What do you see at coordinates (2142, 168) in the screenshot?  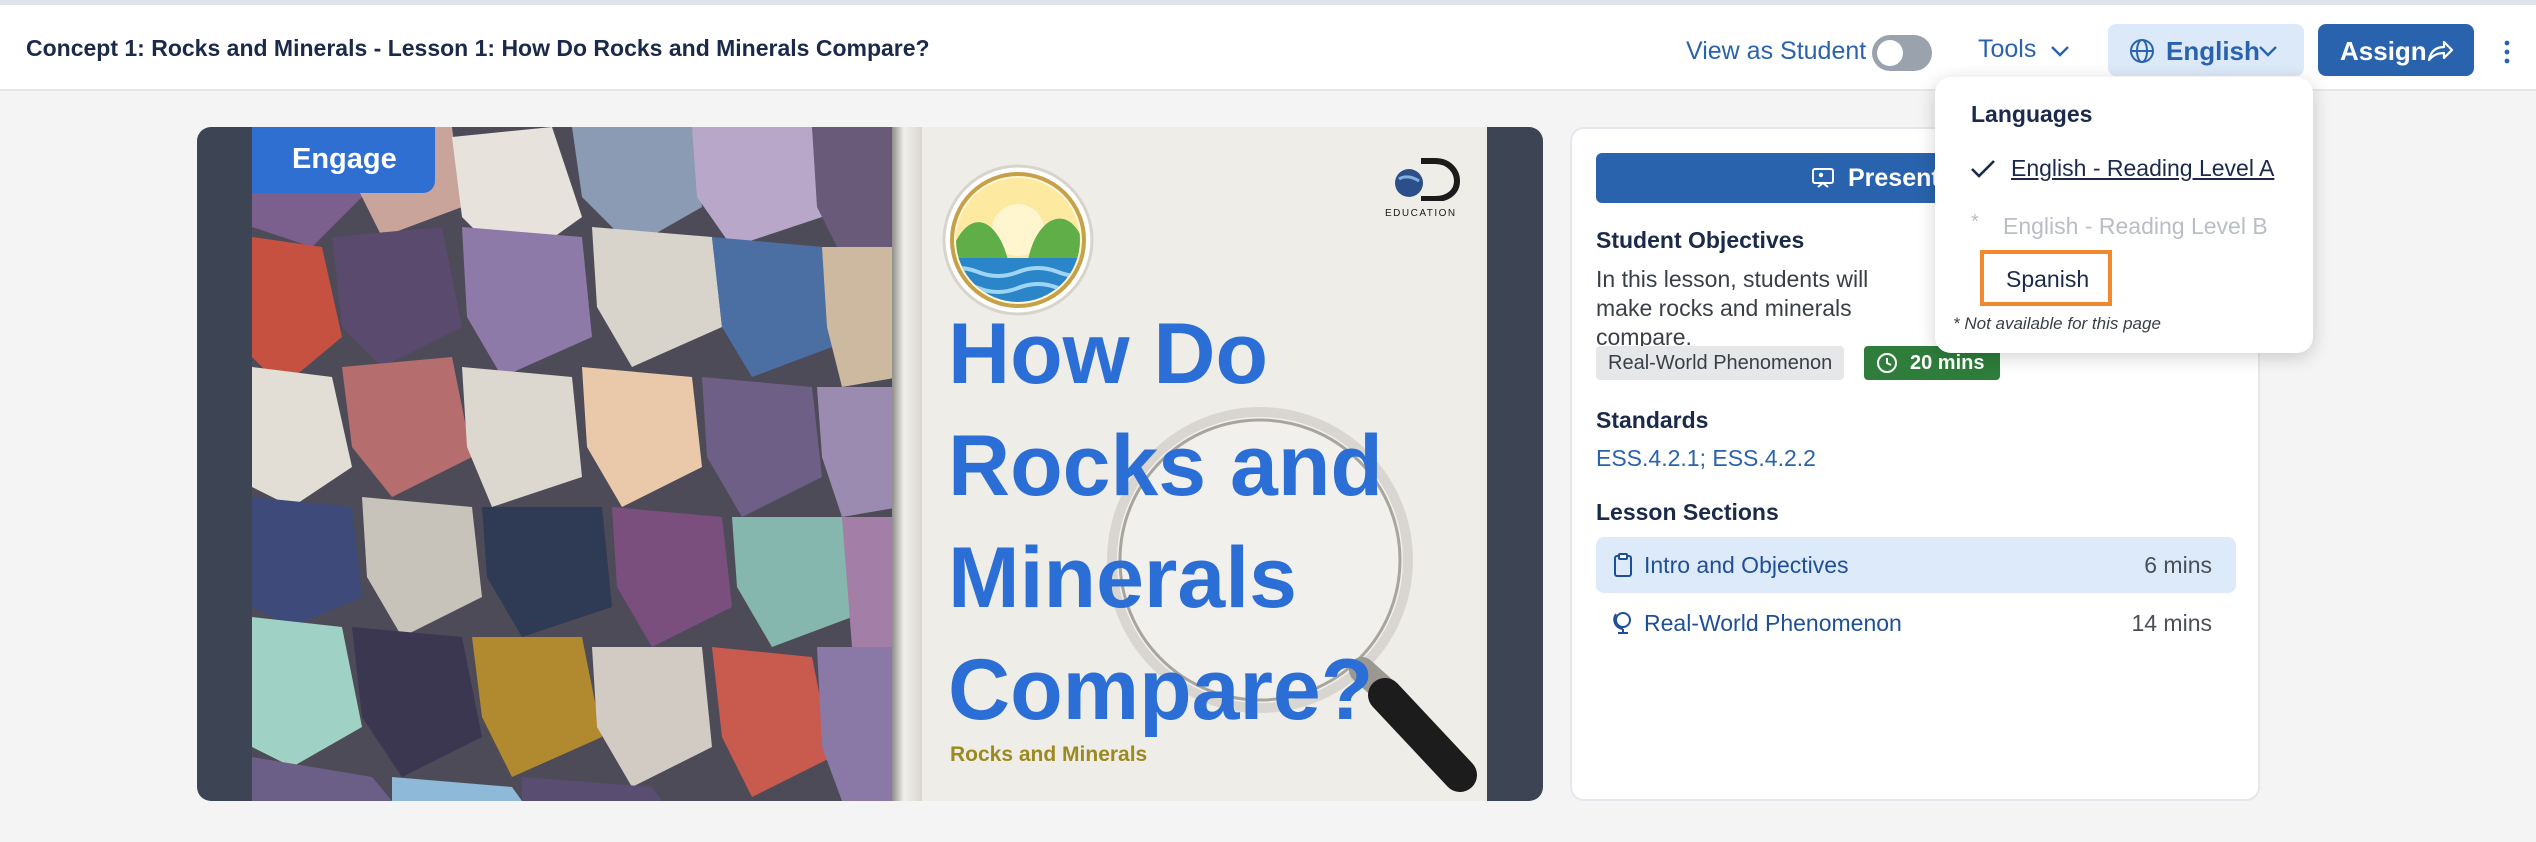 I see `language-option-english-a: English - Reading Level A` at bounding box center [2142, 168].